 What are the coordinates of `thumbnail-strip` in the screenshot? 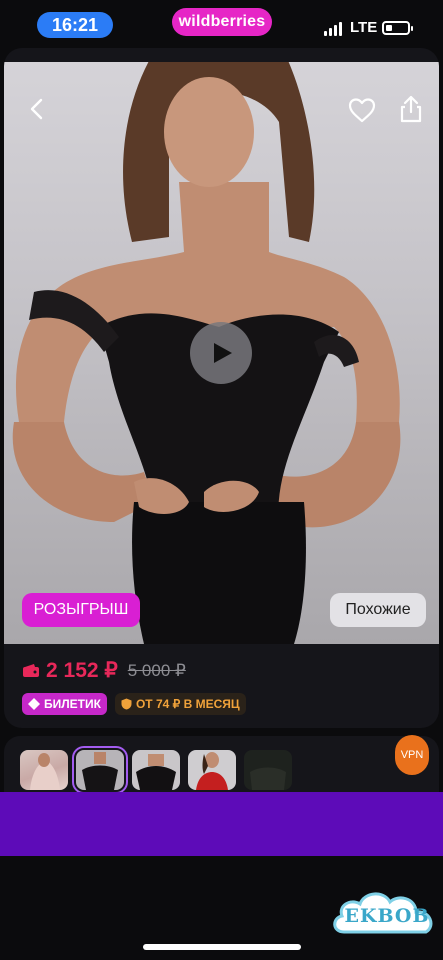 It's located at (221, 766).